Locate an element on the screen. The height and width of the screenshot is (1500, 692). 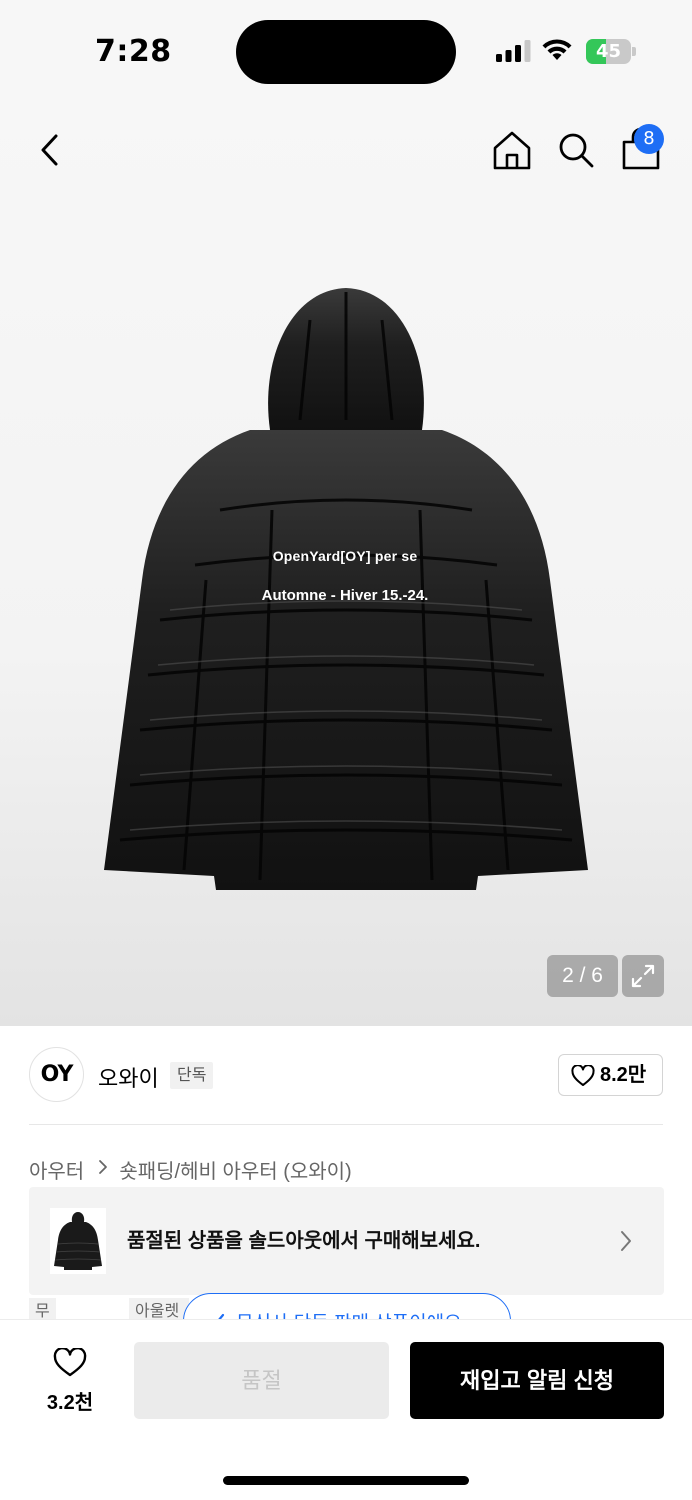
expand-icon is located at coordinates (643, 976).